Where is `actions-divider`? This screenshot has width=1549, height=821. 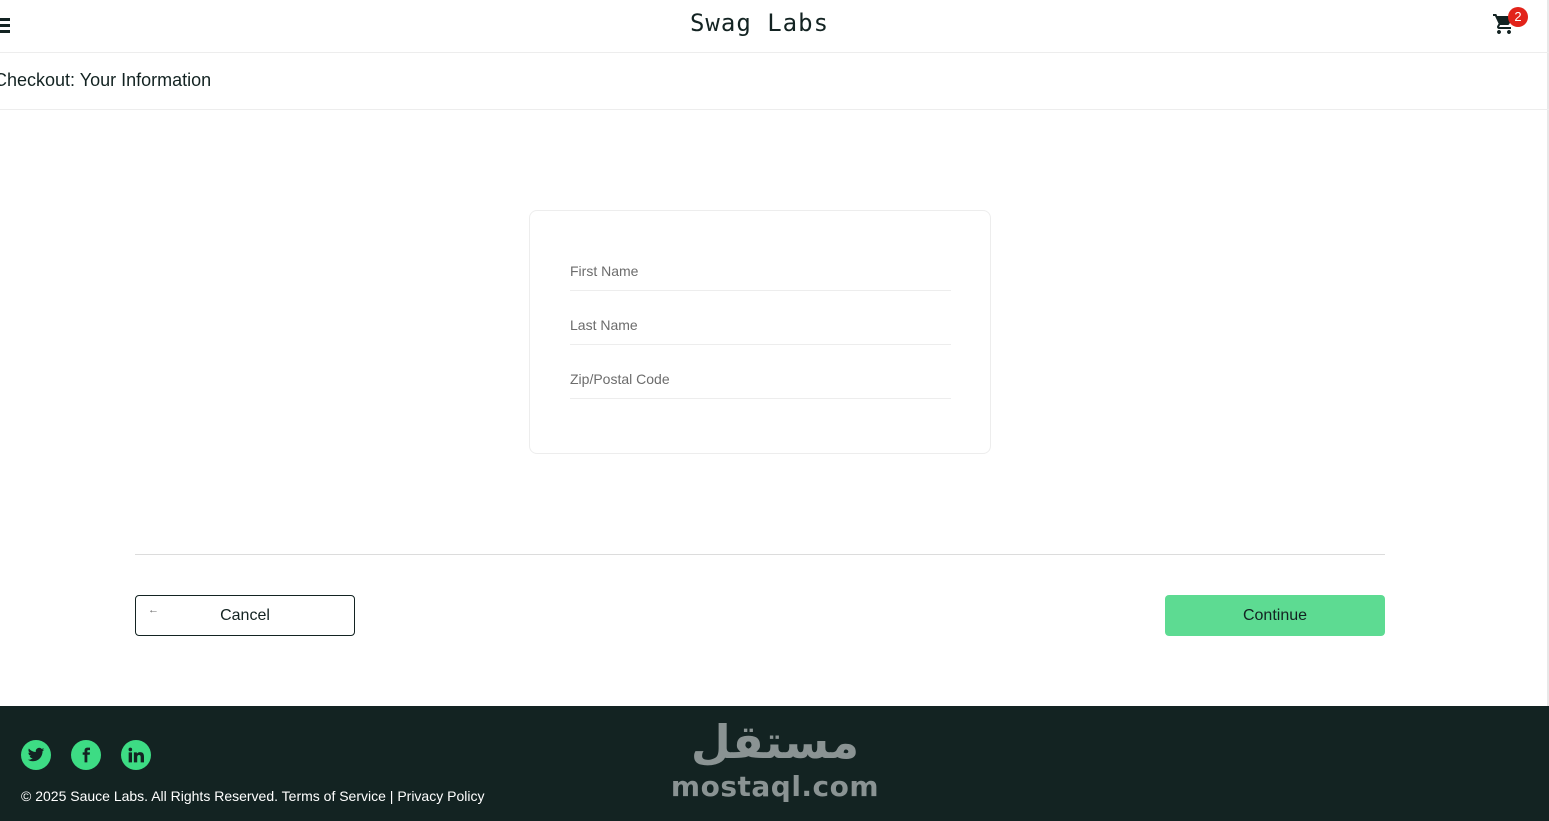
actions-divider is located at coordinates (760, 554).